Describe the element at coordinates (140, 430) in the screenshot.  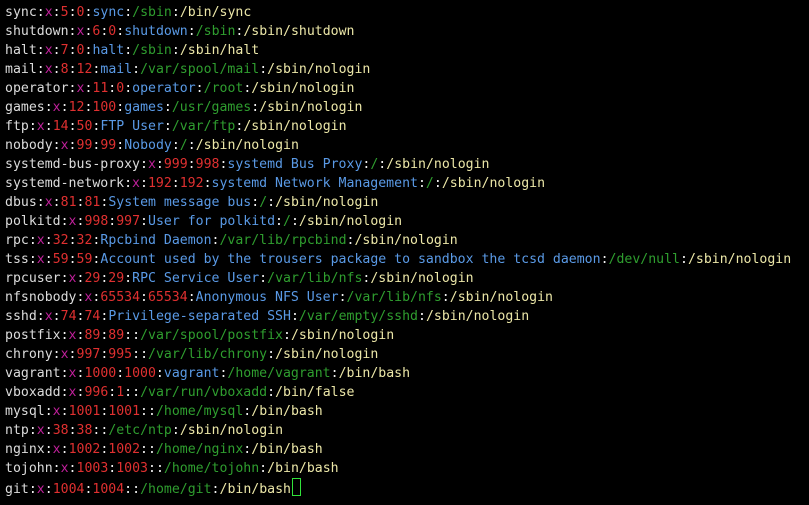
I see `home-dir: /etc/ntp` at that location.